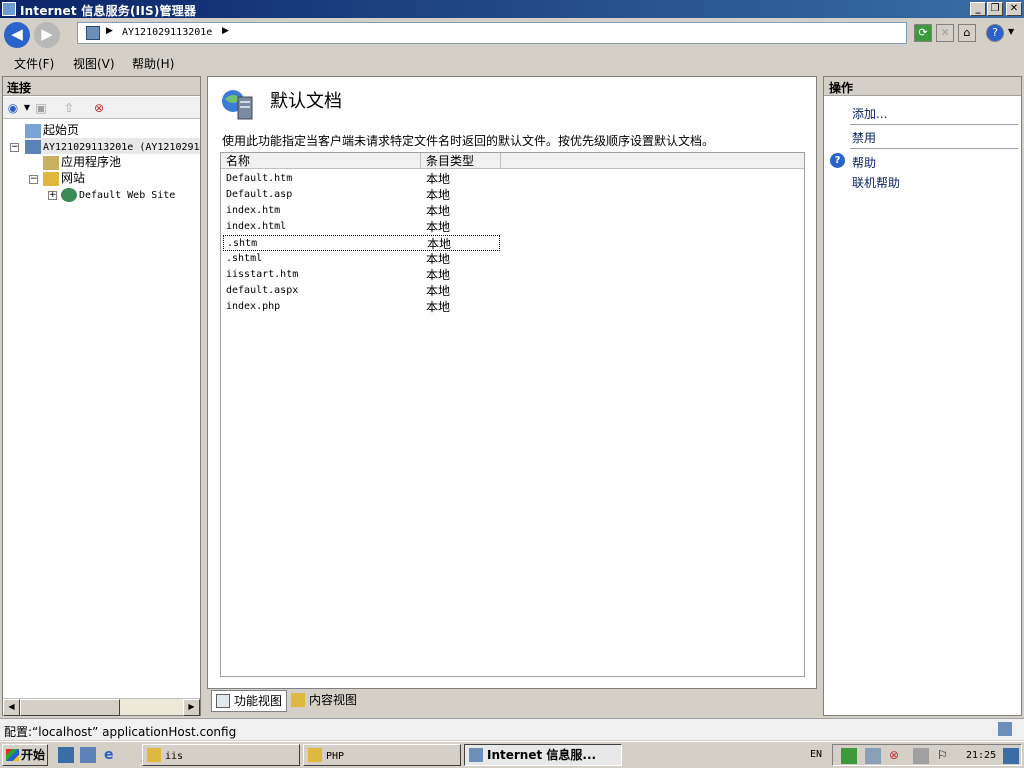 Image resolution: width=1024 pixels, height=768 pixels. Describe the element at coordinates (91, 162) in the screenshot. I see `tree-label: 应用程序池` at that location.